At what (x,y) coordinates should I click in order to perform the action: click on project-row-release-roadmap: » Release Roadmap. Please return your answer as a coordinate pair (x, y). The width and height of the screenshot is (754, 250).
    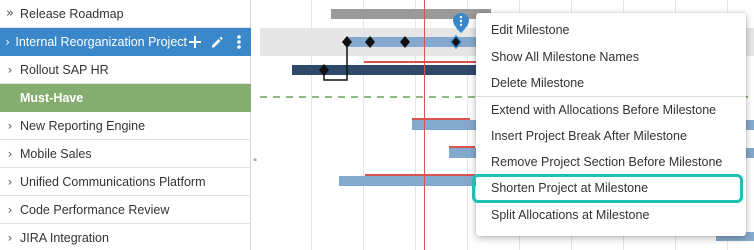
    Looking at the image, I should click on (125, 14).